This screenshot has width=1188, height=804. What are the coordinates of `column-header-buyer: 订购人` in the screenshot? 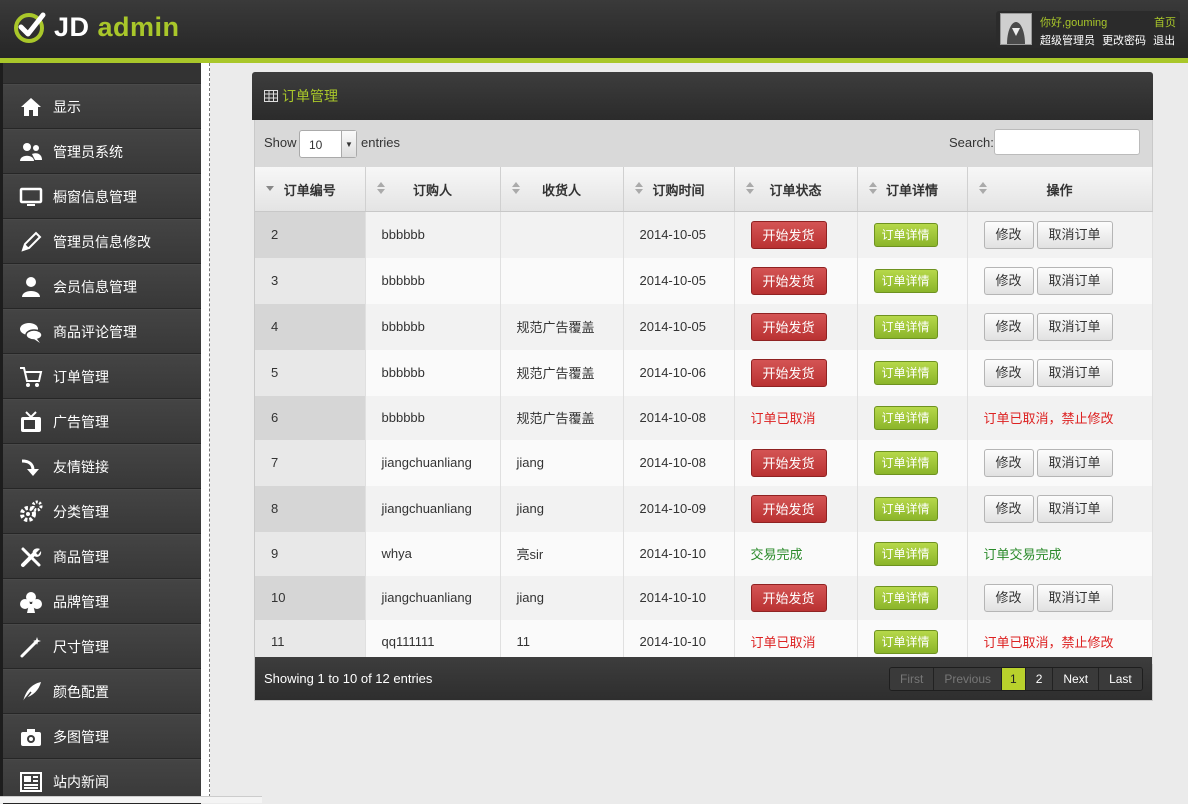 It's located at (433, 189).